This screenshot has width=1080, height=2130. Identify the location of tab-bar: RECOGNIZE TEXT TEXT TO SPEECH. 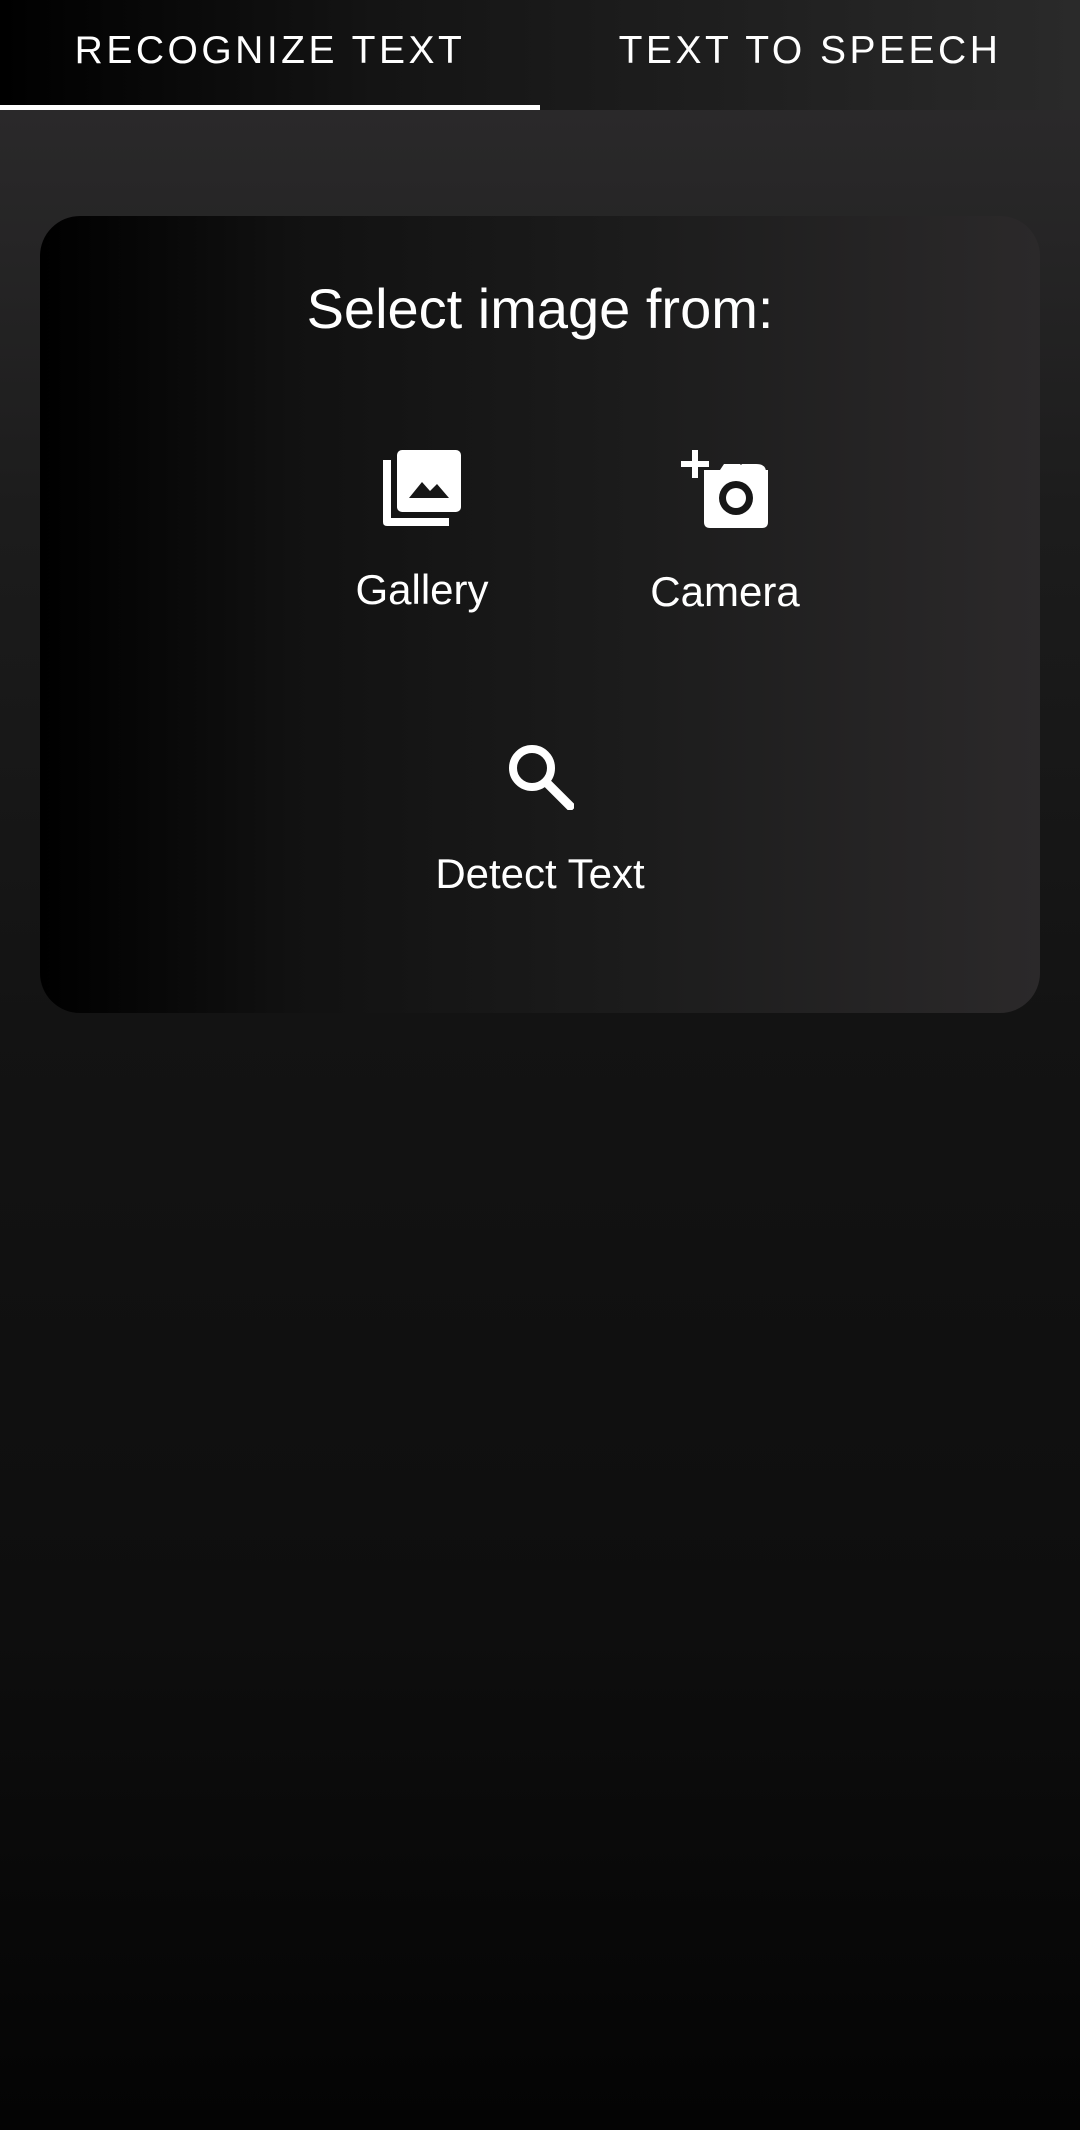
(540, 55).